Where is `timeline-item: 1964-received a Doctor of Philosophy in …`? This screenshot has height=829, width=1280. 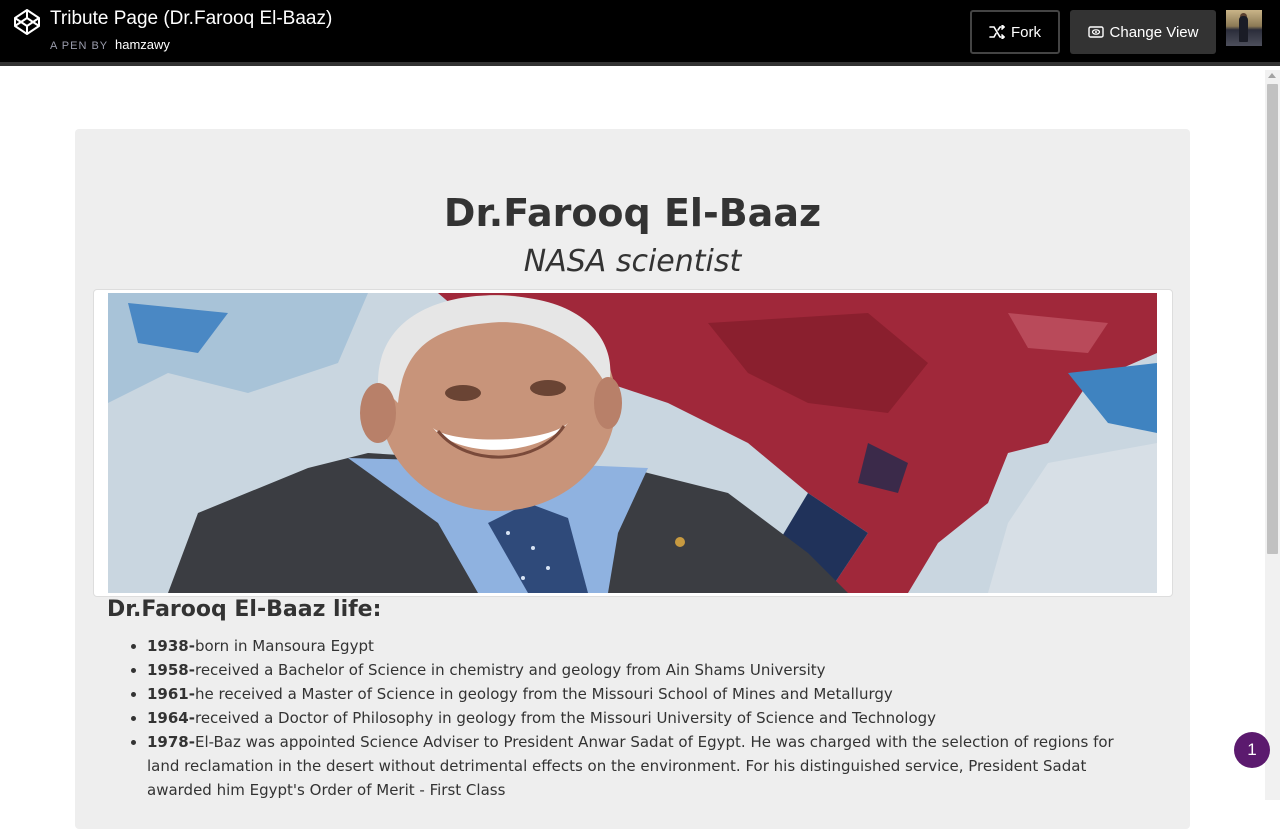 timeline-item: 1964-received a Doctor of Philosophy in … is located at coordinates (642, 718).